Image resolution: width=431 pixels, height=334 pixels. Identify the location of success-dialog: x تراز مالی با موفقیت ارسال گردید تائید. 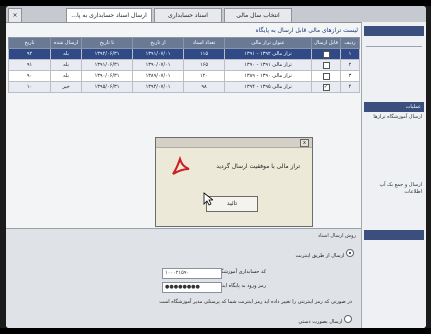
(234, 182).